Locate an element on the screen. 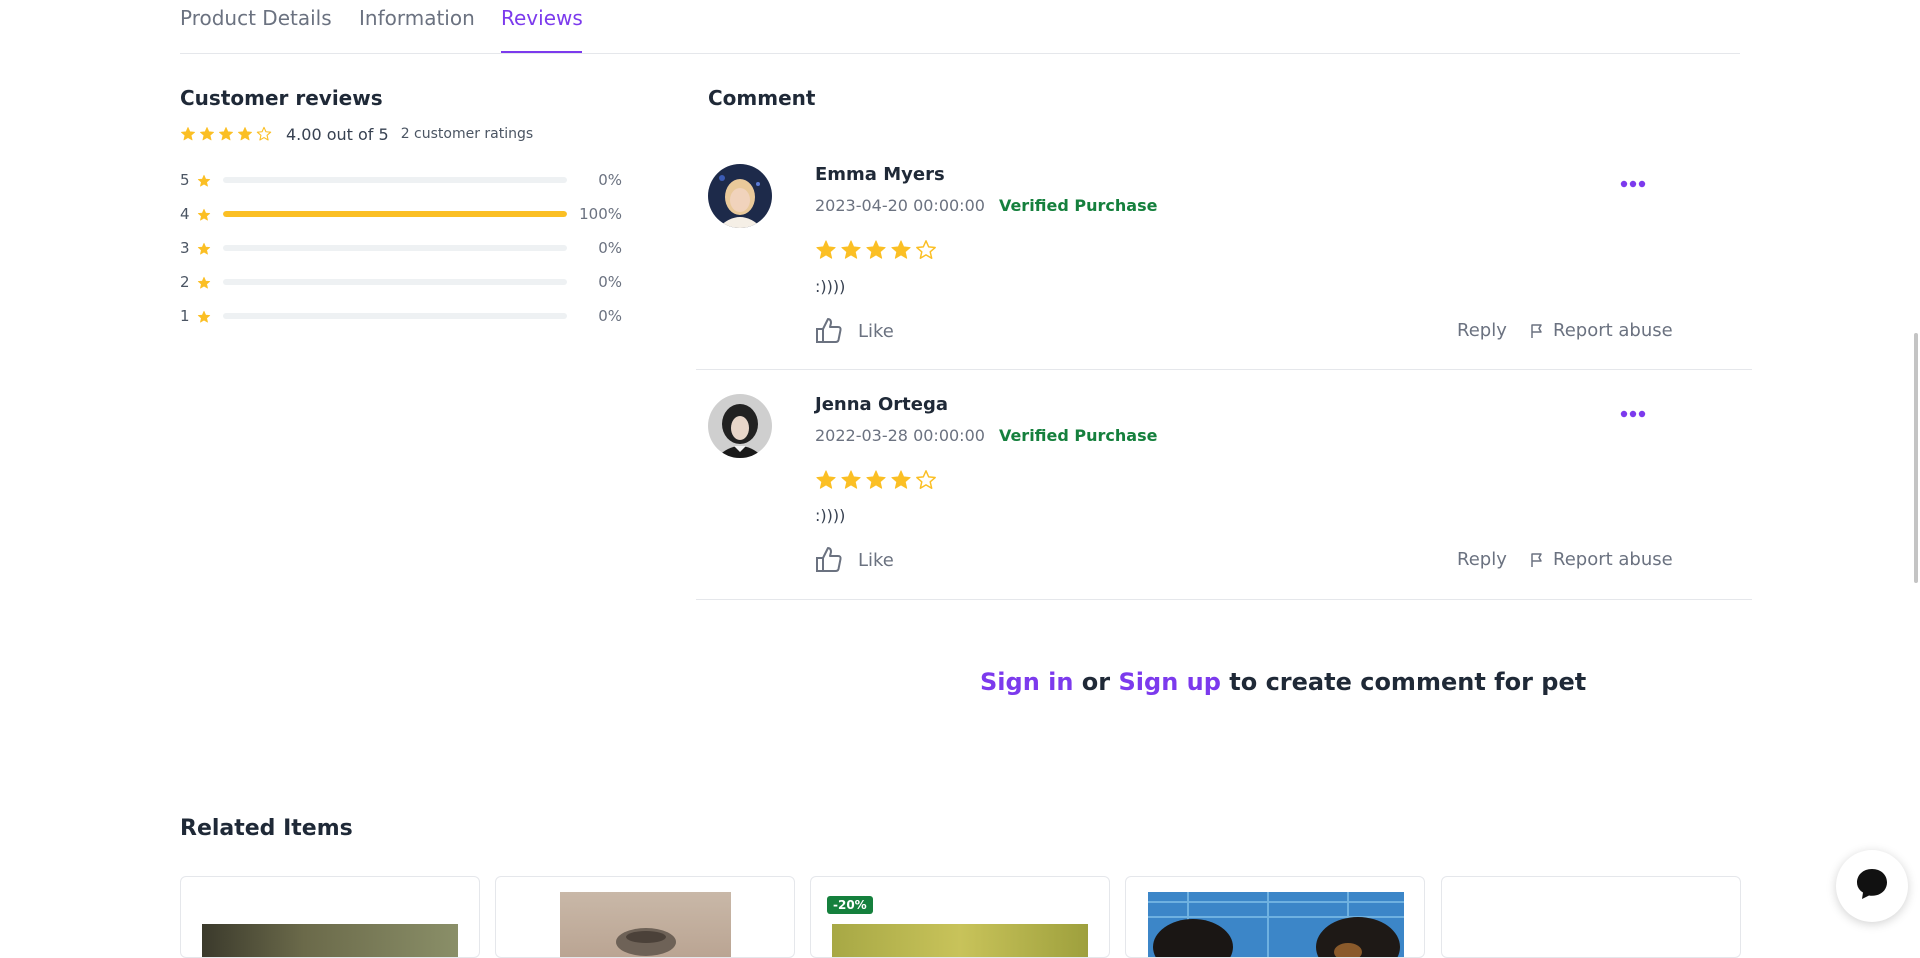 The width and height of the screenshot is (1920, 958). rating-bar-stars-label: 4 is located at coordinates (185, 214).